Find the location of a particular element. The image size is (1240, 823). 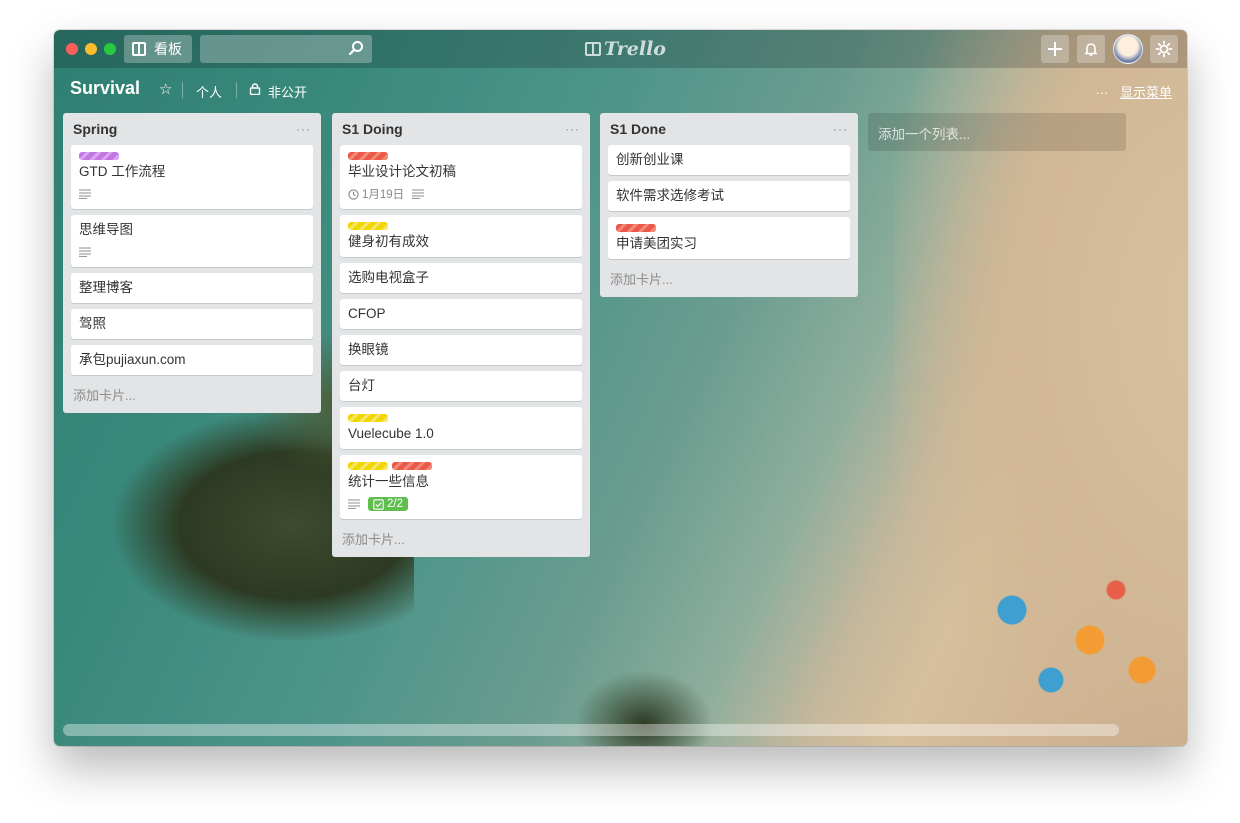

card-title: GTD 工作流程 is located at coordinates (122, 171).